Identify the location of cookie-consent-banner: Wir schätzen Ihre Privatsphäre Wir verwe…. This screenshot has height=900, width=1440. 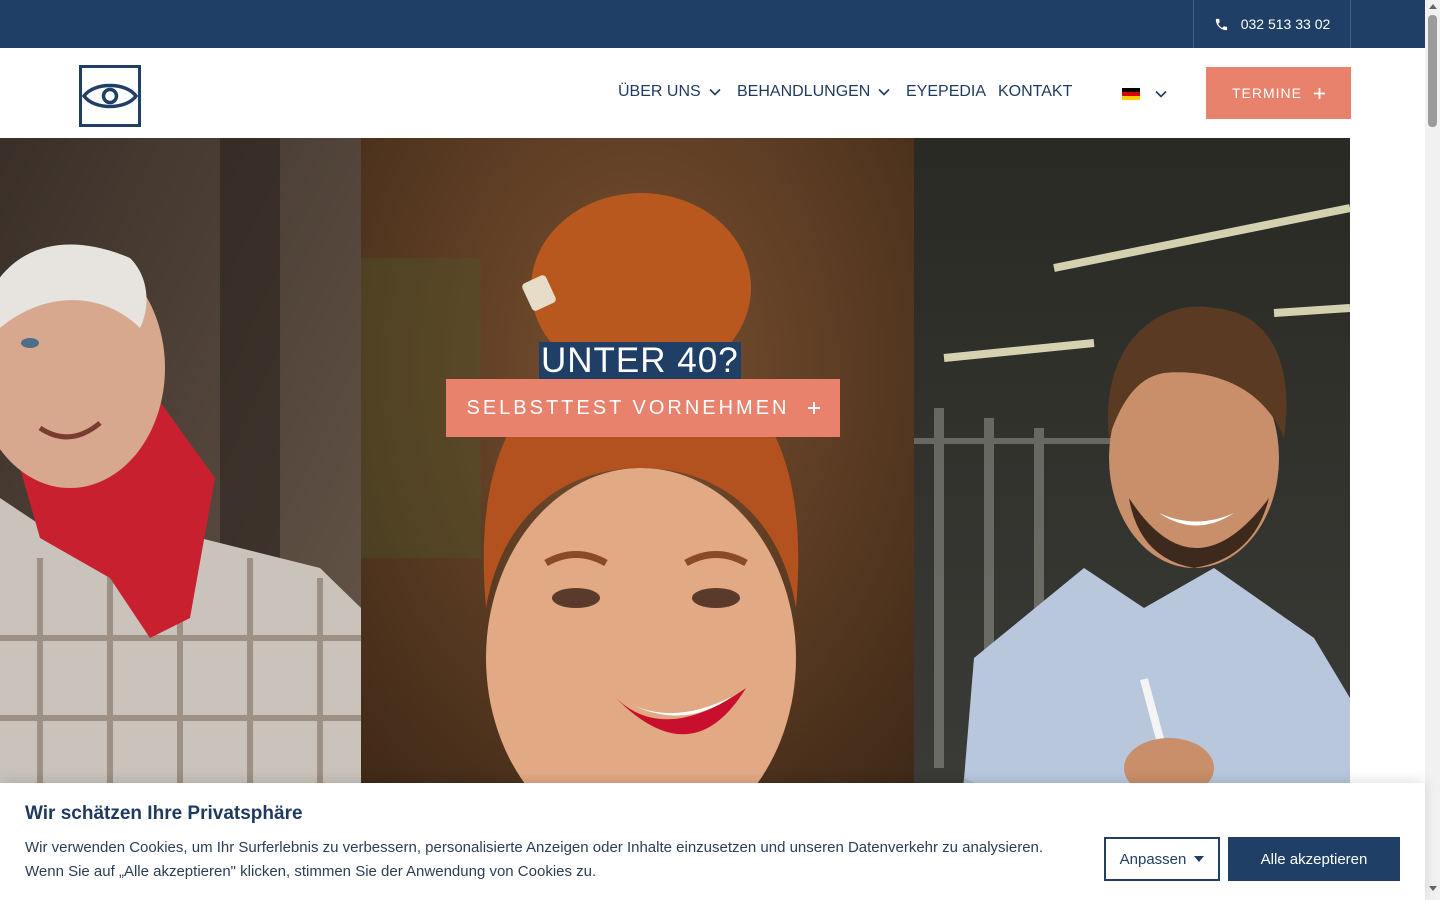
(712, 841).